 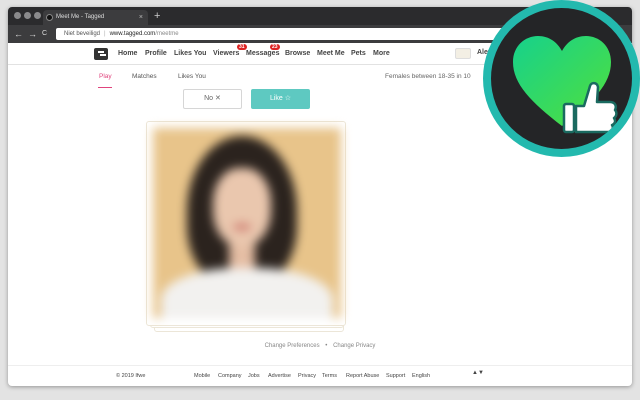 I want to click on tab-likes-you: Likes You, so click(x=192, y=76).